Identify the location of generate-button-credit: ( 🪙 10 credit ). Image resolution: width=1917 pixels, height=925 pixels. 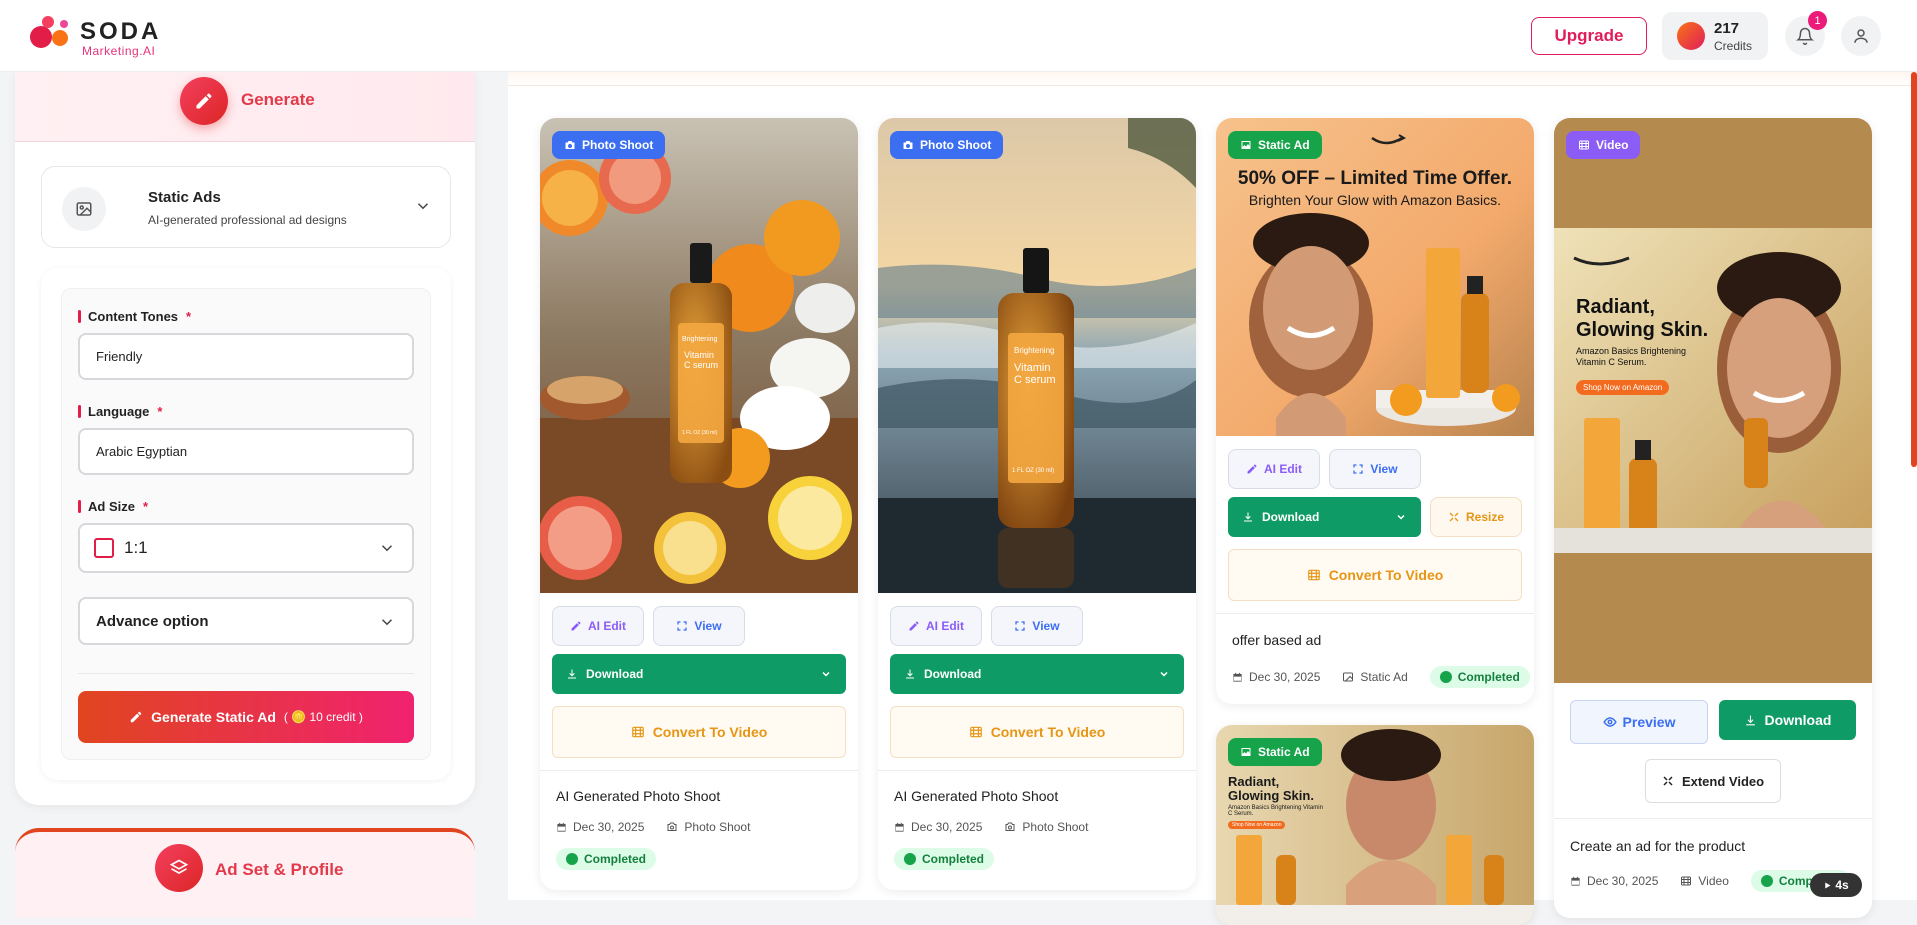
(323, 717).